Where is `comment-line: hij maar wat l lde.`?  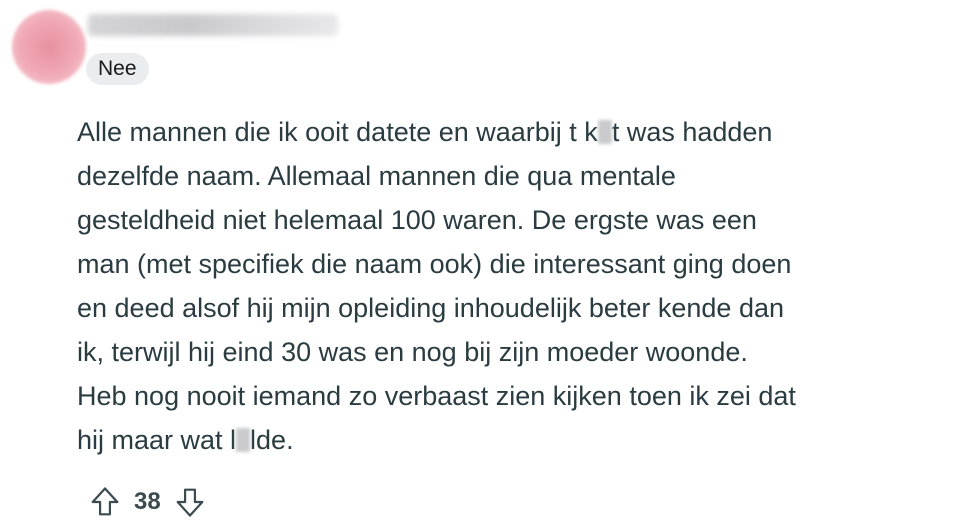 comment-line: hij maar wat l lde. is located at coordinates (185, 440).